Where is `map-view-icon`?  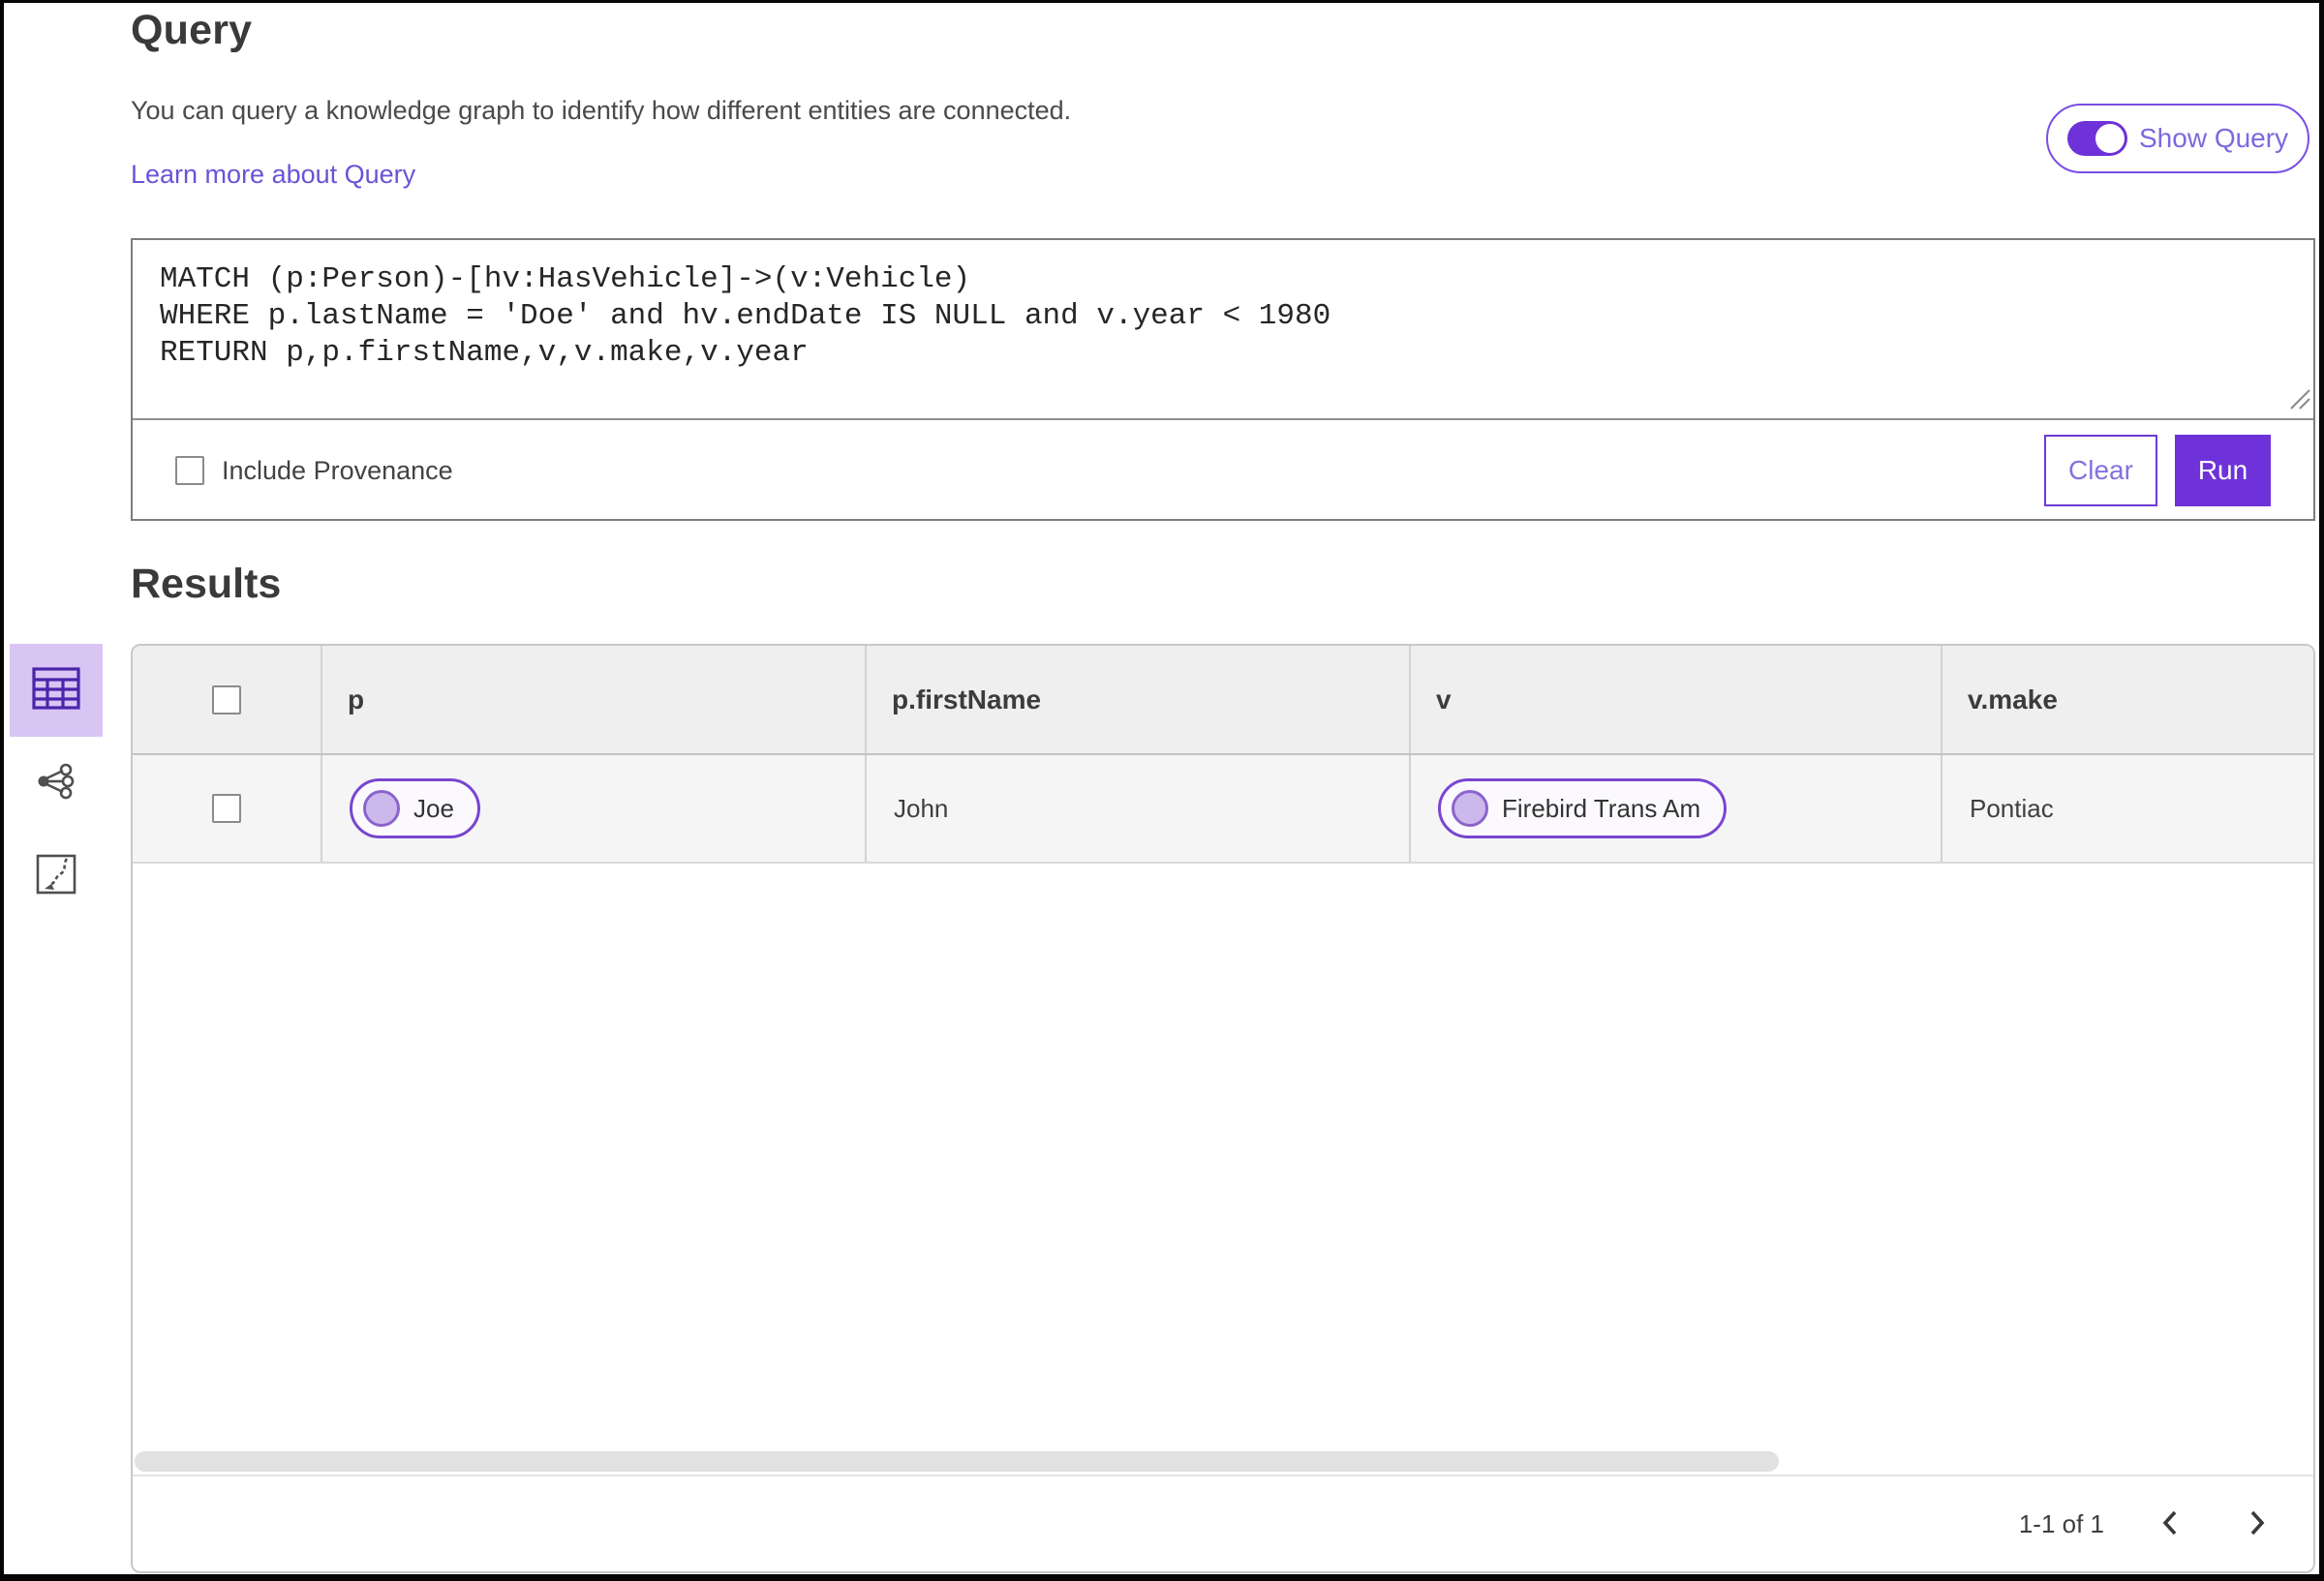
map-view-icon is located at coordinates (56, 876).